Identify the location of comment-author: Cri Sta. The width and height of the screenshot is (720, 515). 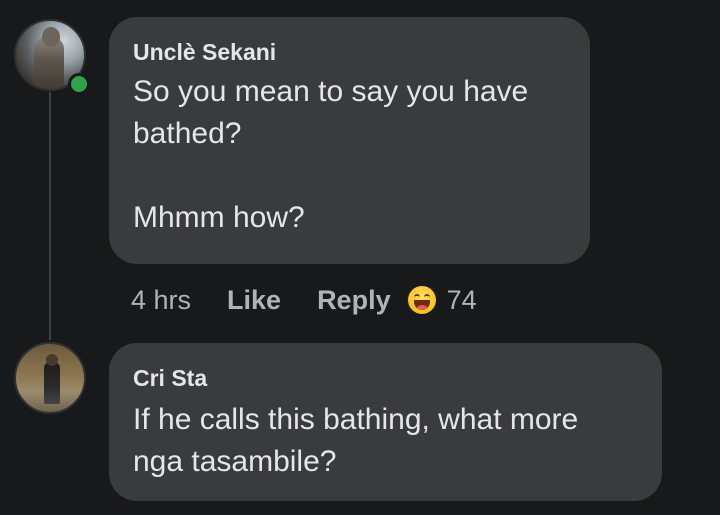
(385, 378).